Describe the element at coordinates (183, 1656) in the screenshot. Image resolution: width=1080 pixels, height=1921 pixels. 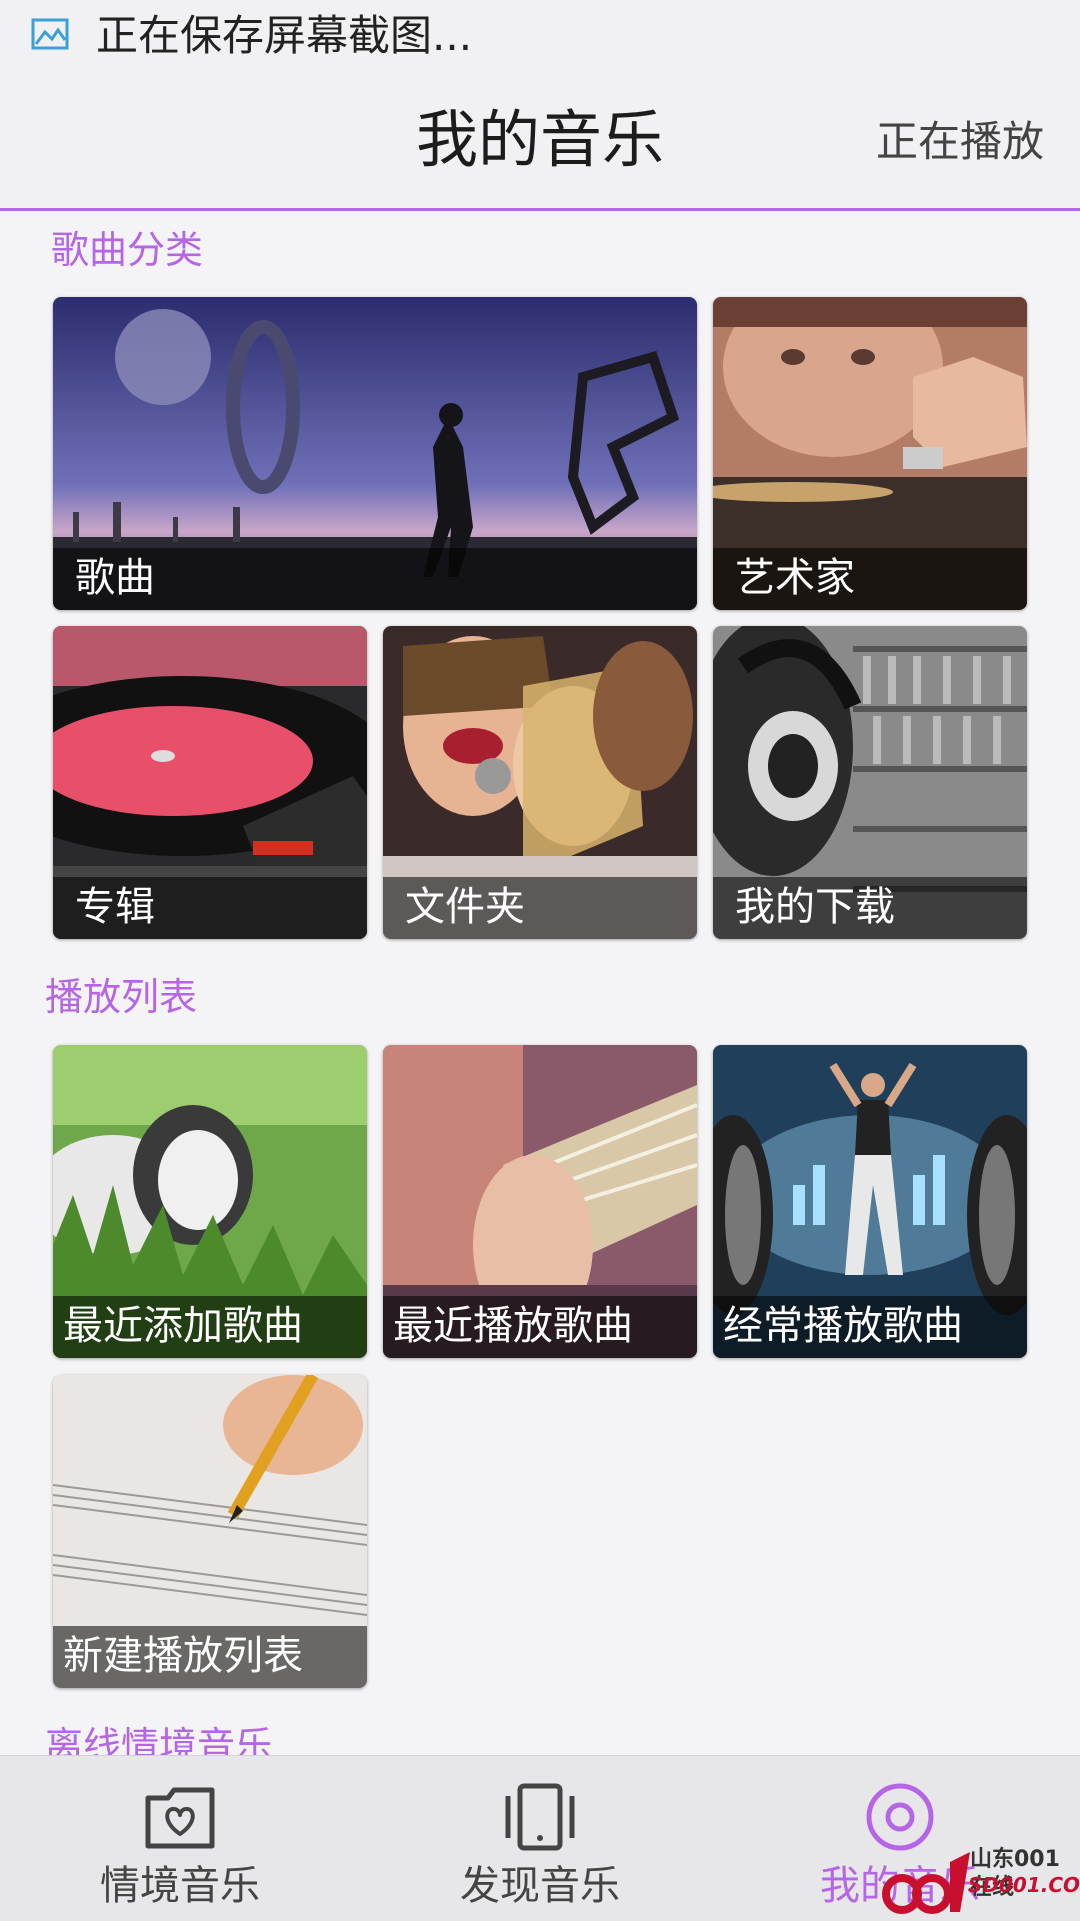
I see `tile-label: 新建播放列表` at that location.